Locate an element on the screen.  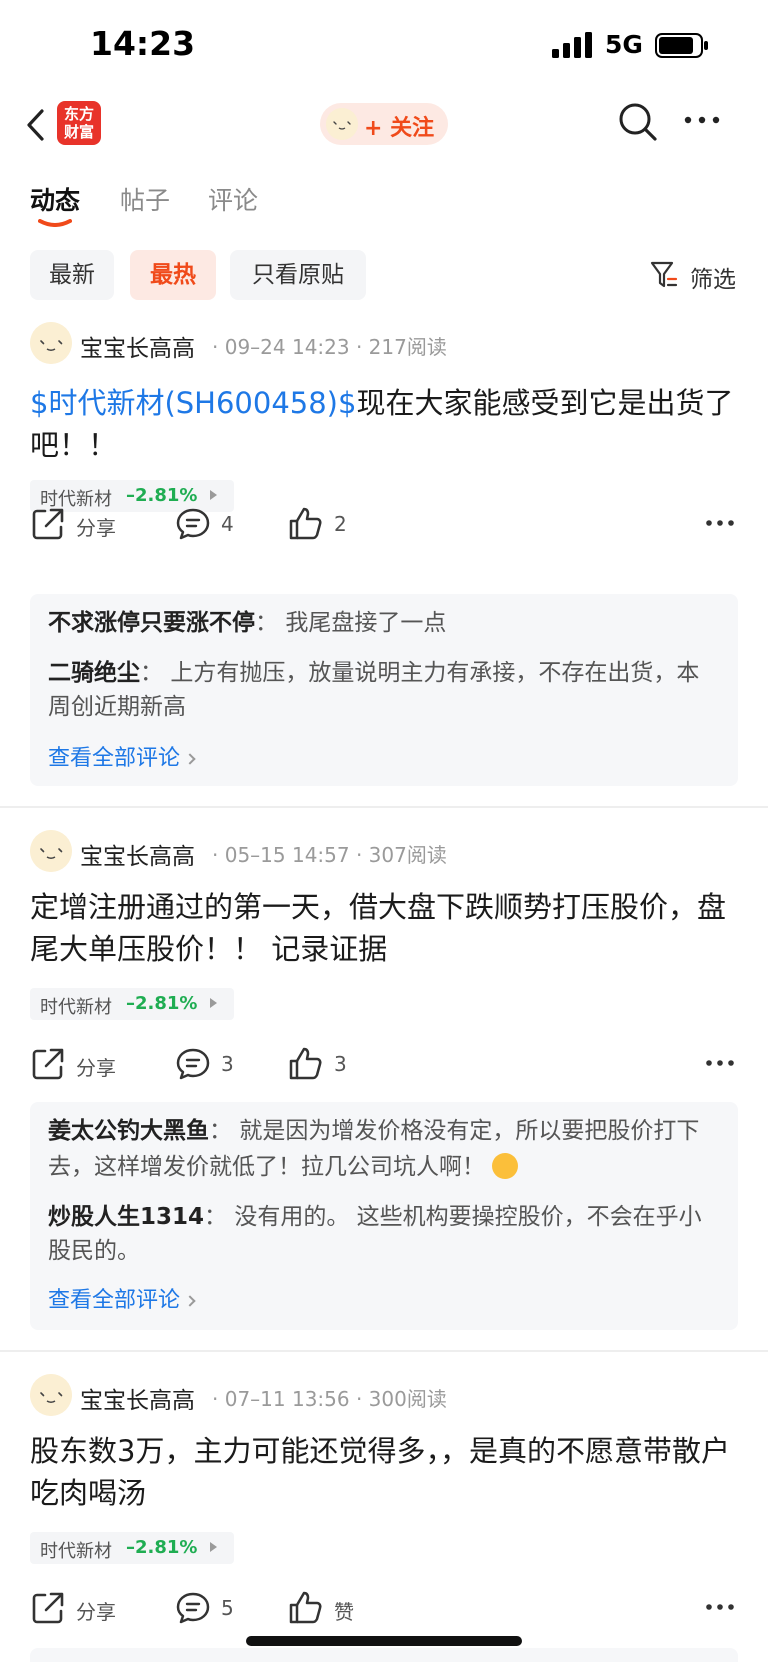
back-icon is located at coordinates (36, 125).